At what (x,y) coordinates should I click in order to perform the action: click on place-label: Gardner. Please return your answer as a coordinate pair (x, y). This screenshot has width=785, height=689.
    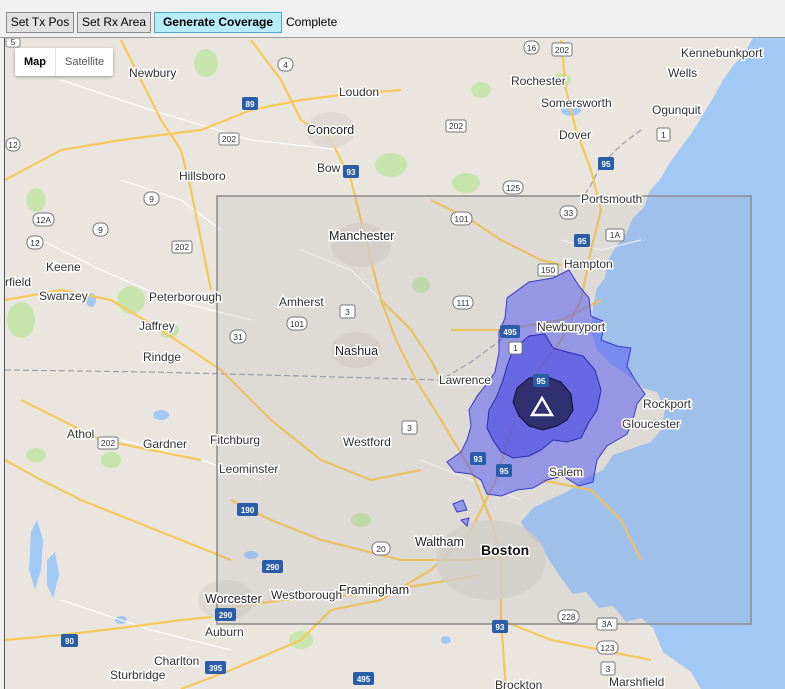
    Looking at the image, I should click on (165, 444).